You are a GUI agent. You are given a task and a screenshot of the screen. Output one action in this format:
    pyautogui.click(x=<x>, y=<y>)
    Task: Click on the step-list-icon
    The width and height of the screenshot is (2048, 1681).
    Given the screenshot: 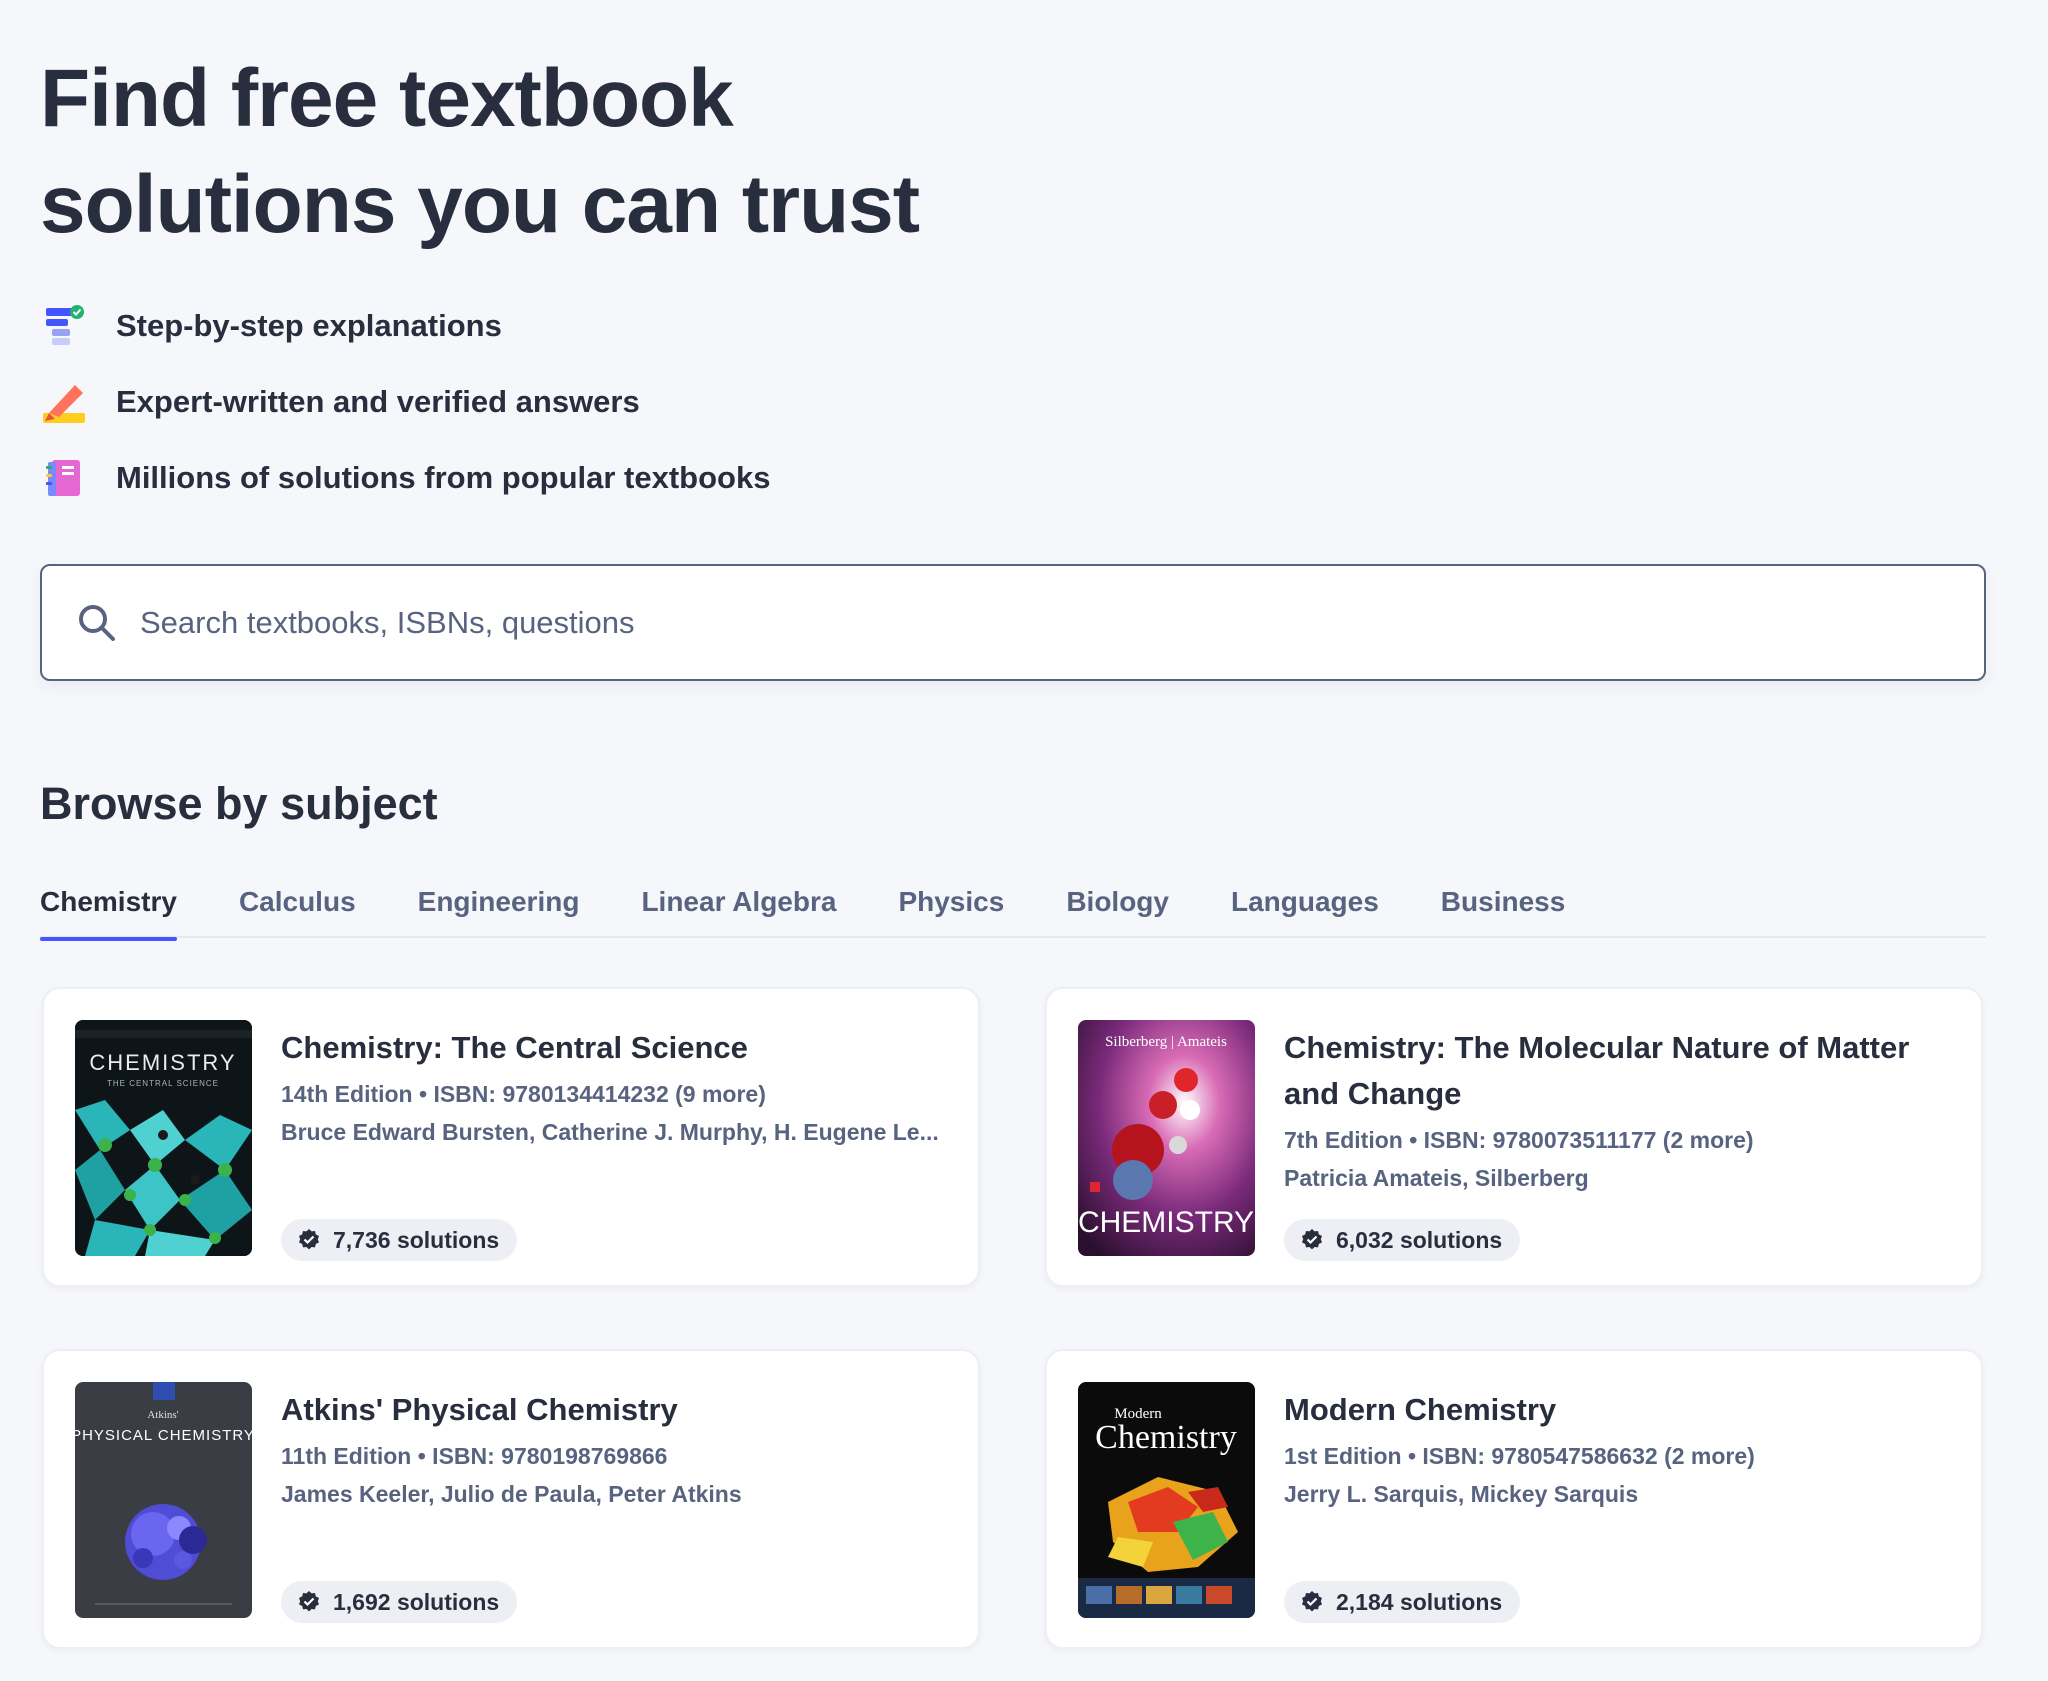 What is the action you would take?
    pyautogui.click(x=64, y=326)
    